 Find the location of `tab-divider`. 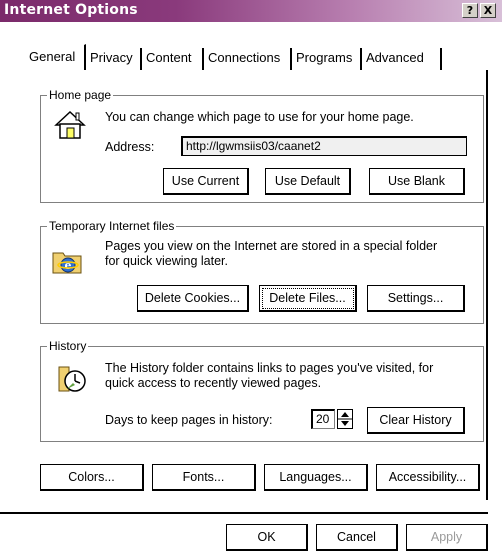

tab-divider is located at coordinates (257, 70).